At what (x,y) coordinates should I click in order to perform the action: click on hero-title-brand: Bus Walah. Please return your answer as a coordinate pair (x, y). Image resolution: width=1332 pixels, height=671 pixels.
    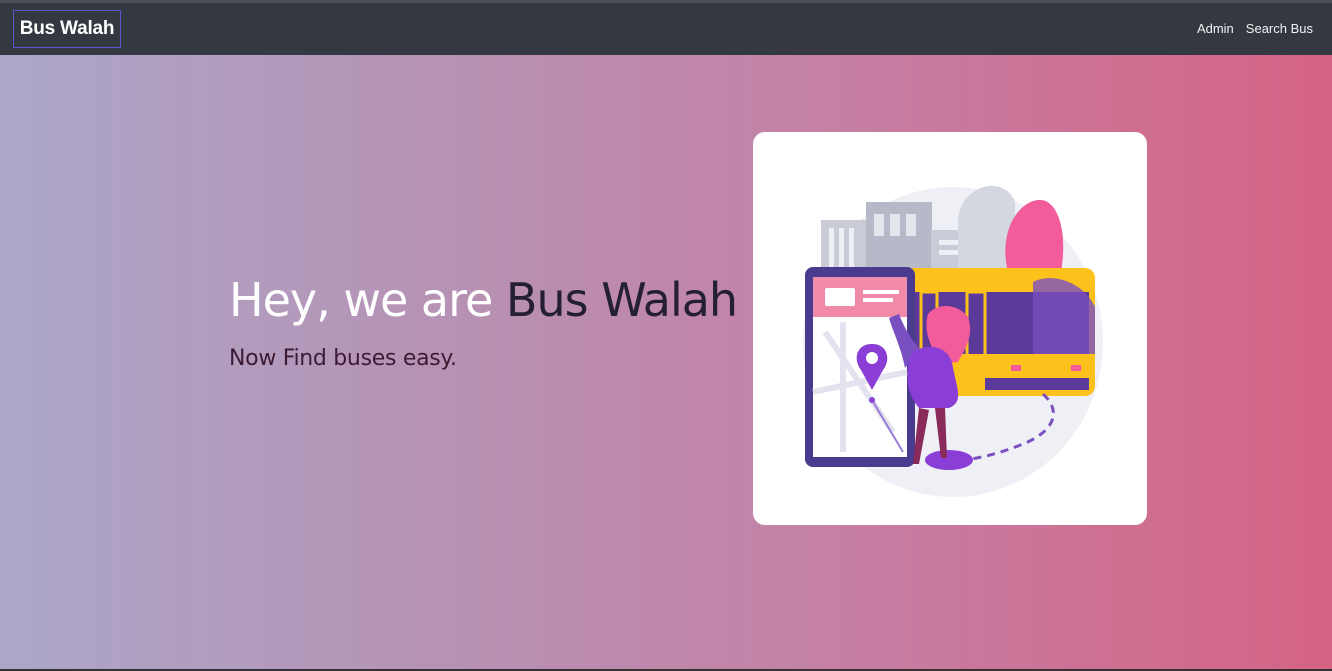
    Looking at the image, I should click on (621, 300).